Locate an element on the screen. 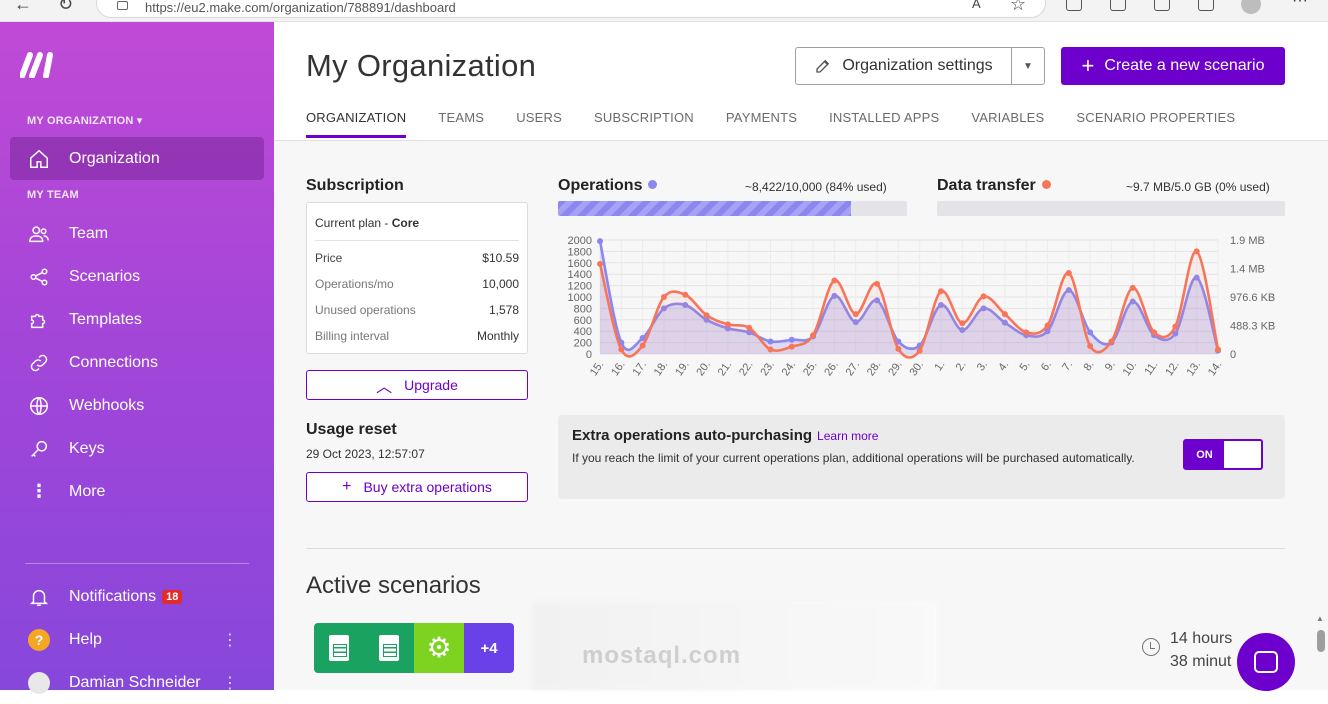 This screenshot has height=704, width=1328. create-scenario-button: + Create a new scenario is located at coordinates (1173, 66).